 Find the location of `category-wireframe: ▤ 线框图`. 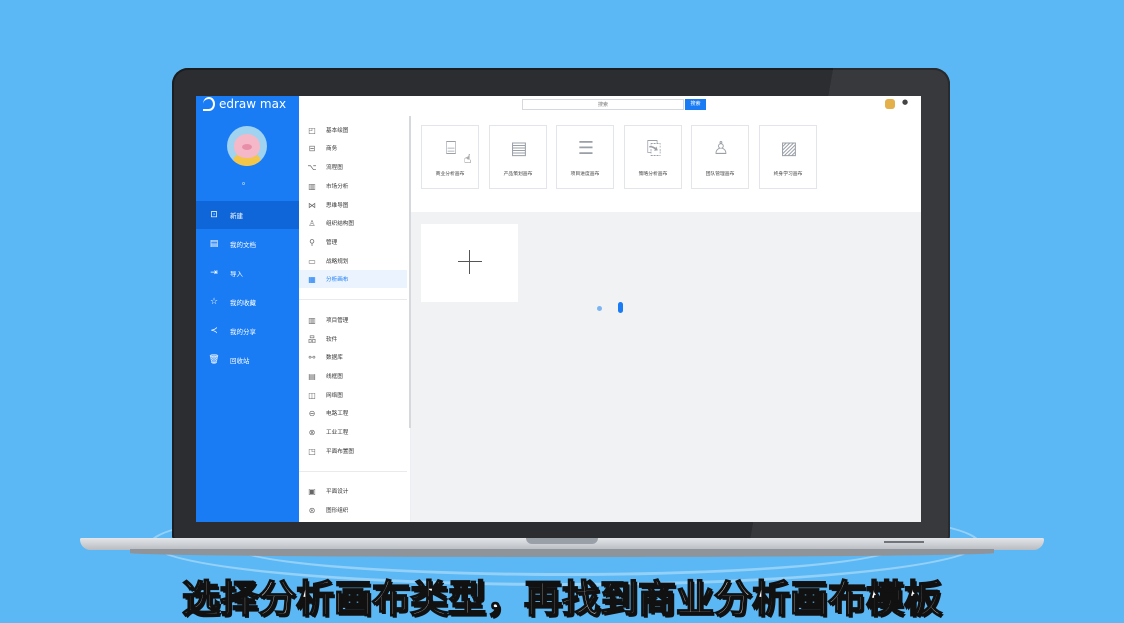

category-wireframe: ▤ 线框图 is located at coordinates (353, 376).